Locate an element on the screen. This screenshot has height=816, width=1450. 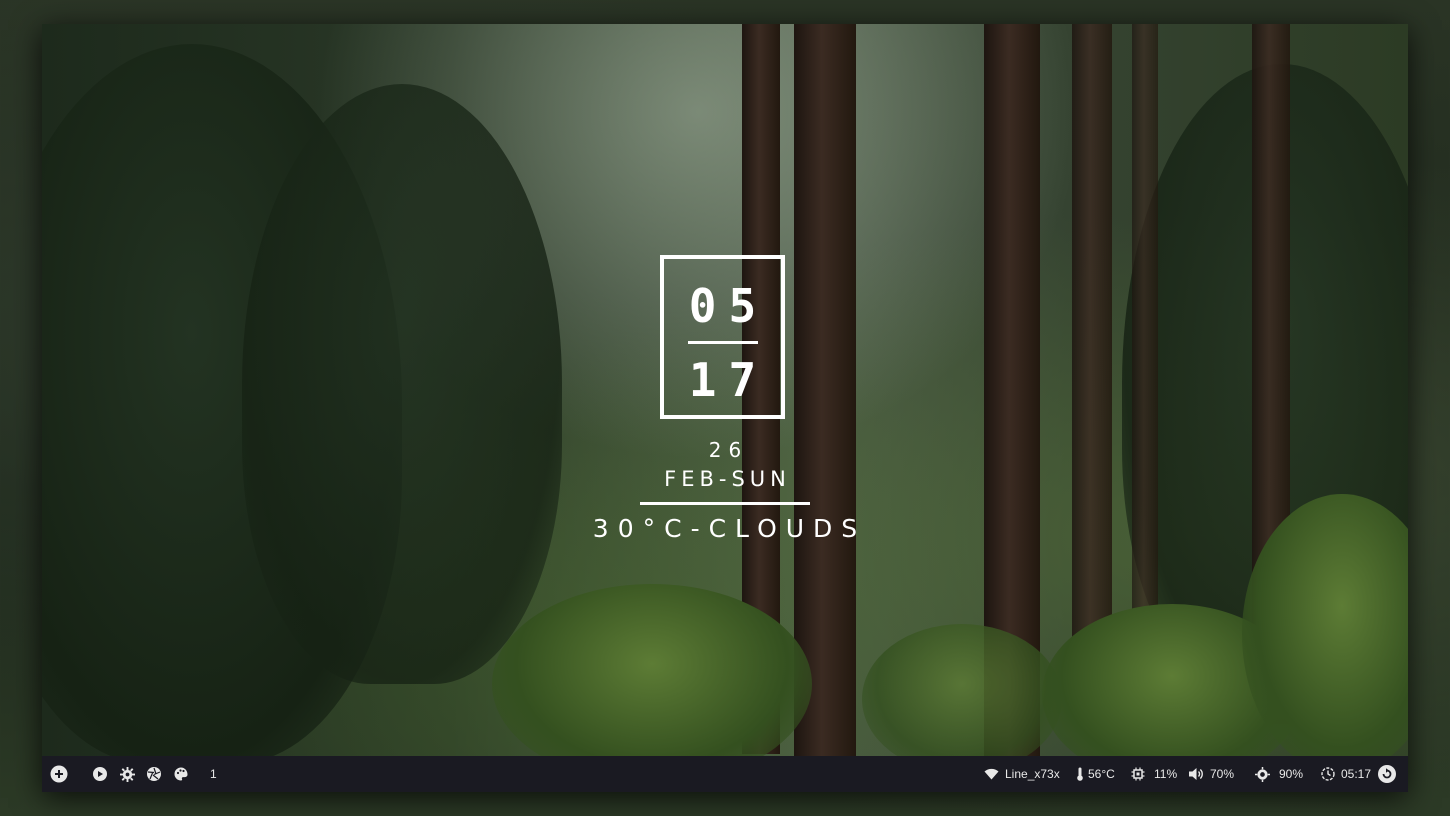
workspace-number: 1 is located at coordinates (213, 774).